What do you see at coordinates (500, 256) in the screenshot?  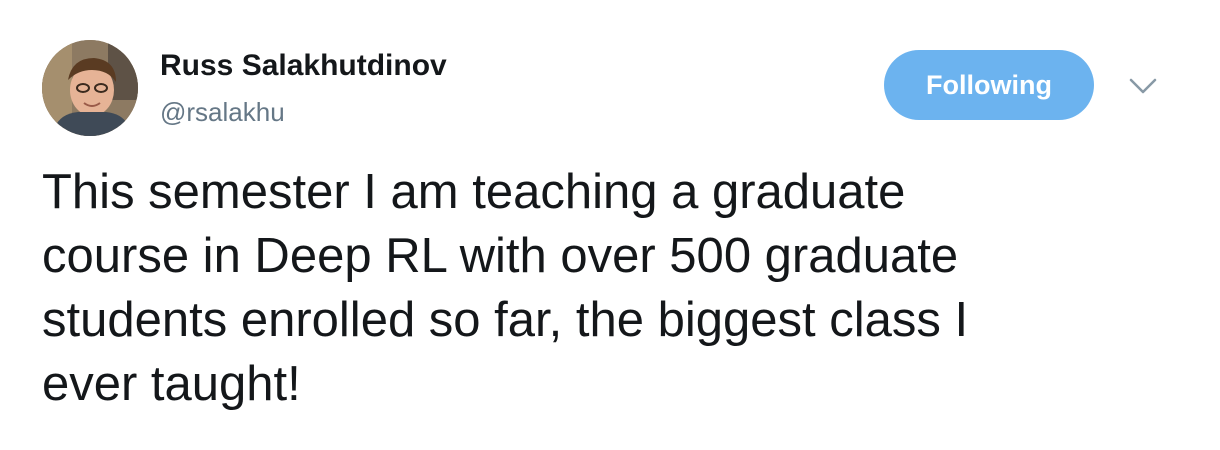 I see `tweet-text-line: course in Deep RL with over 500 graduate` at bounding box center [500, 256].